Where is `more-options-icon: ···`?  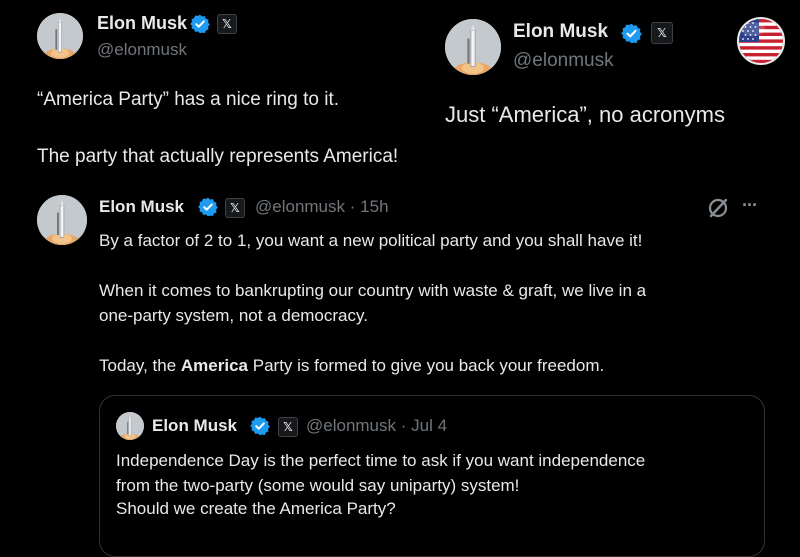
more-options-icon: ··· is located at coordinates (750, 205).